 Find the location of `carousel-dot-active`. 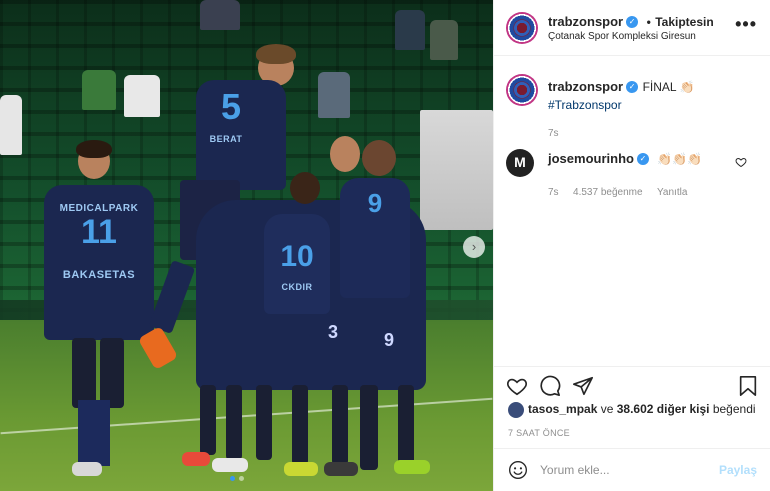

carousel-dot-active is located at coordinates (232, 478).